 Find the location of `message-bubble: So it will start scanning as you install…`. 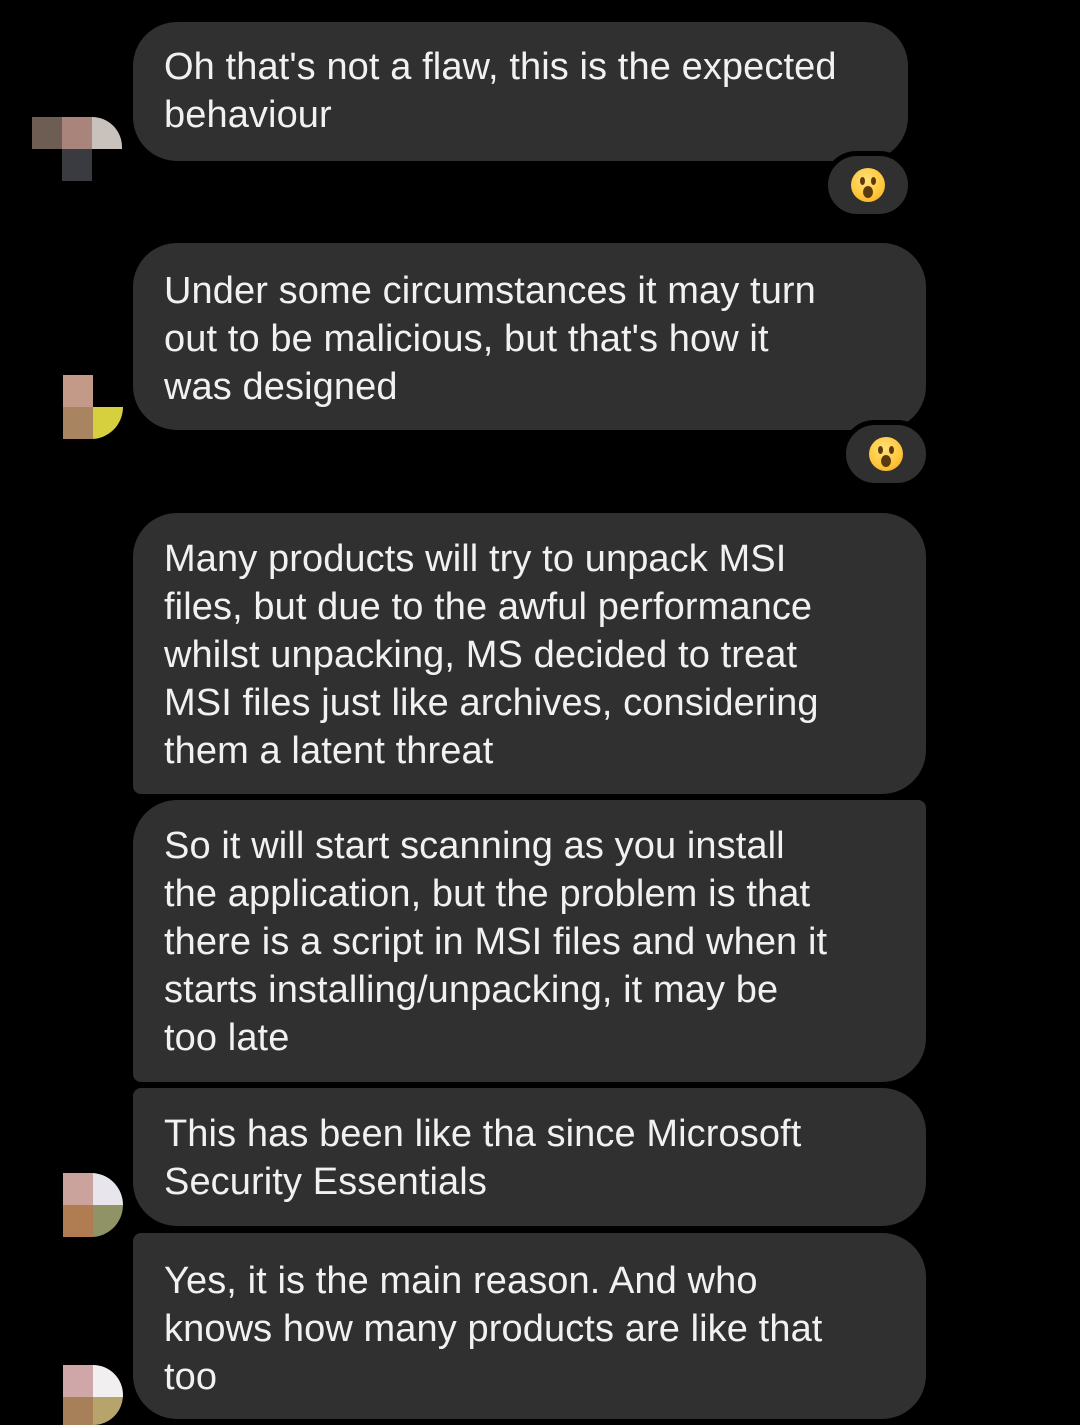

message-bubble: So it will start scanning as you install… is located at coordinates (529, 941).